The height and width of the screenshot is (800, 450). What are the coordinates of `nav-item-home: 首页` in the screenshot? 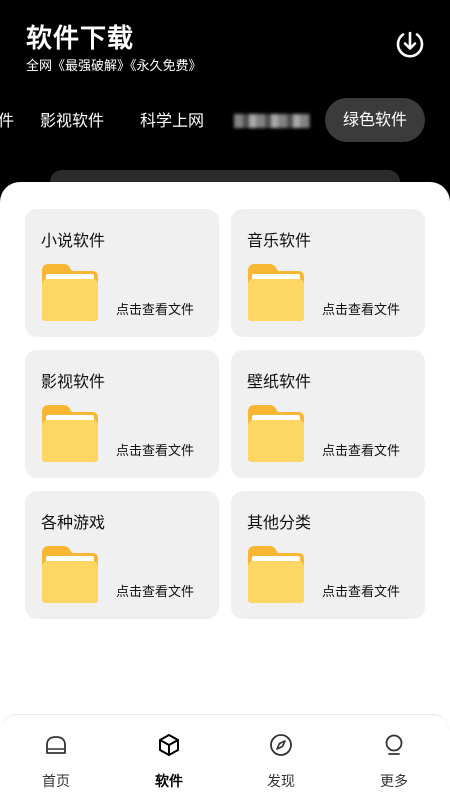 It's located at (56, 757).